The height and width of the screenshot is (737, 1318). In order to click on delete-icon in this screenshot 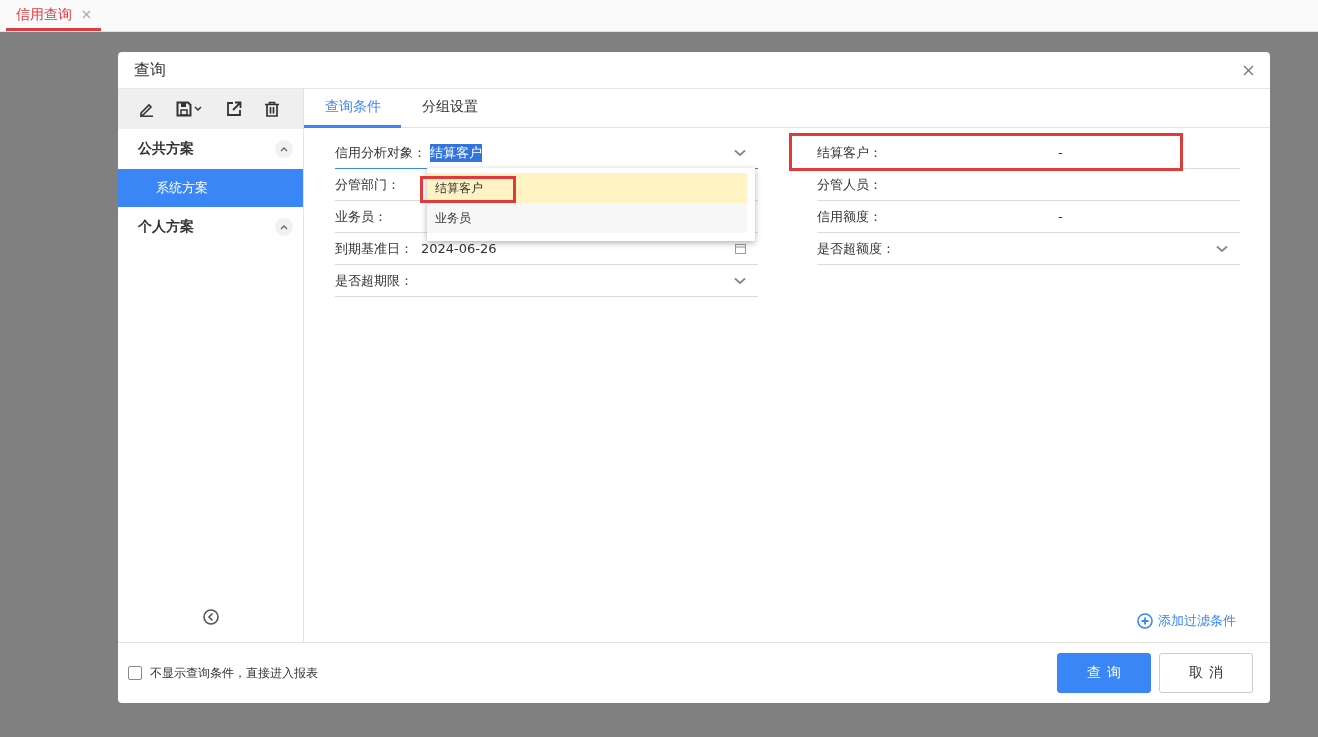, I will do `click(272, 109)`.